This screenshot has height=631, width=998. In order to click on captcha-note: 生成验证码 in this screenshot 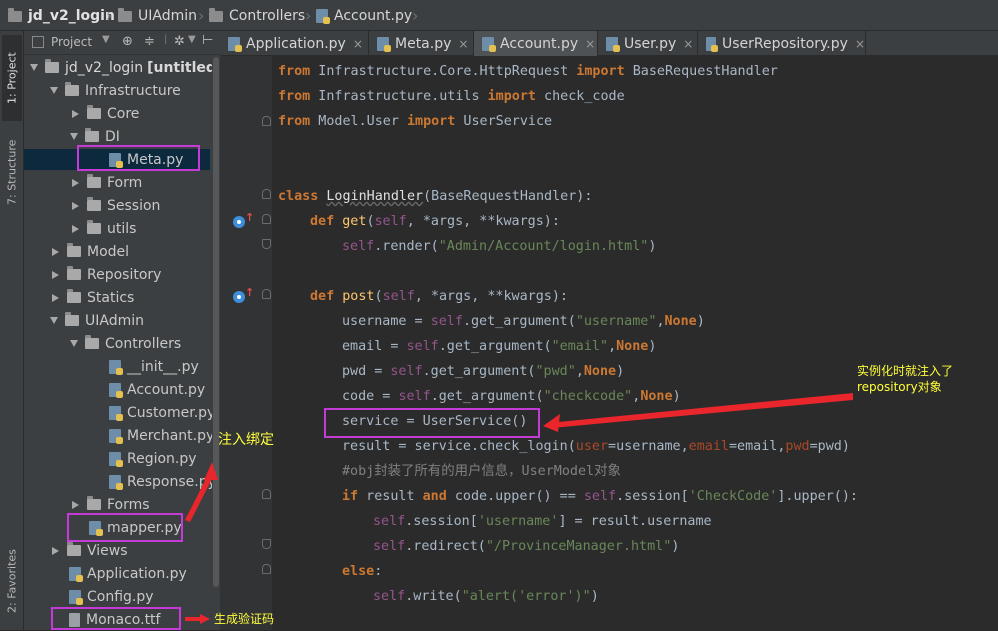, I will do `click(244, 619)`.